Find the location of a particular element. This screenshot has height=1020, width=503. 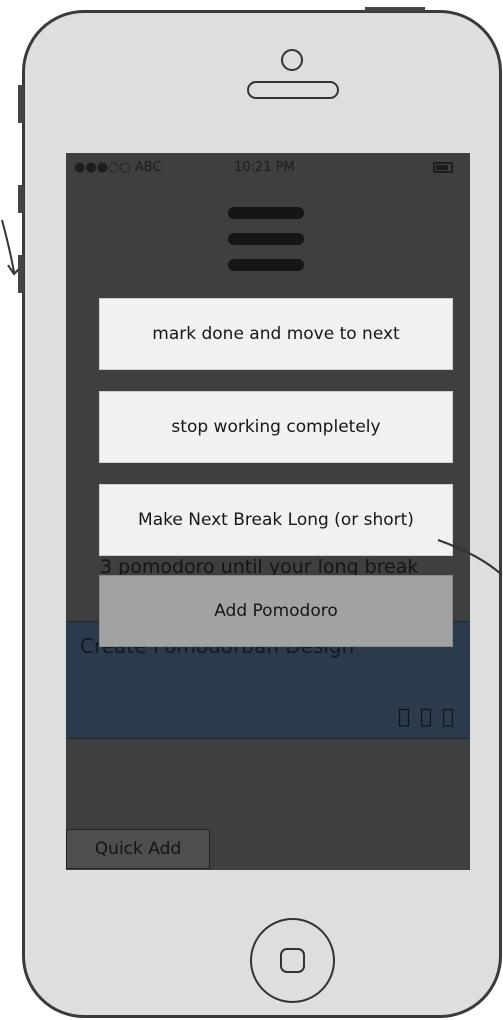

stop-working-button: stop working completely is located at coordinates (276, 427).